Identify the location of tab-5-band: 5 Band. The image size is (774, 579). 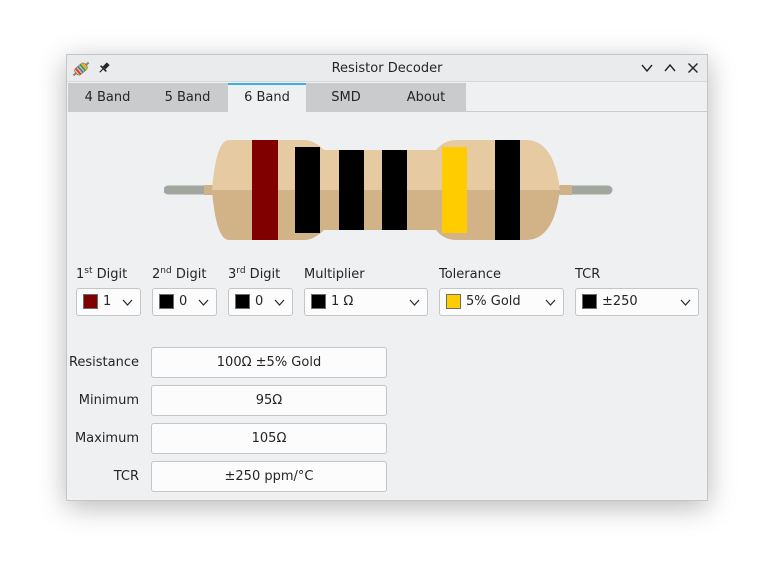
(187, 97).